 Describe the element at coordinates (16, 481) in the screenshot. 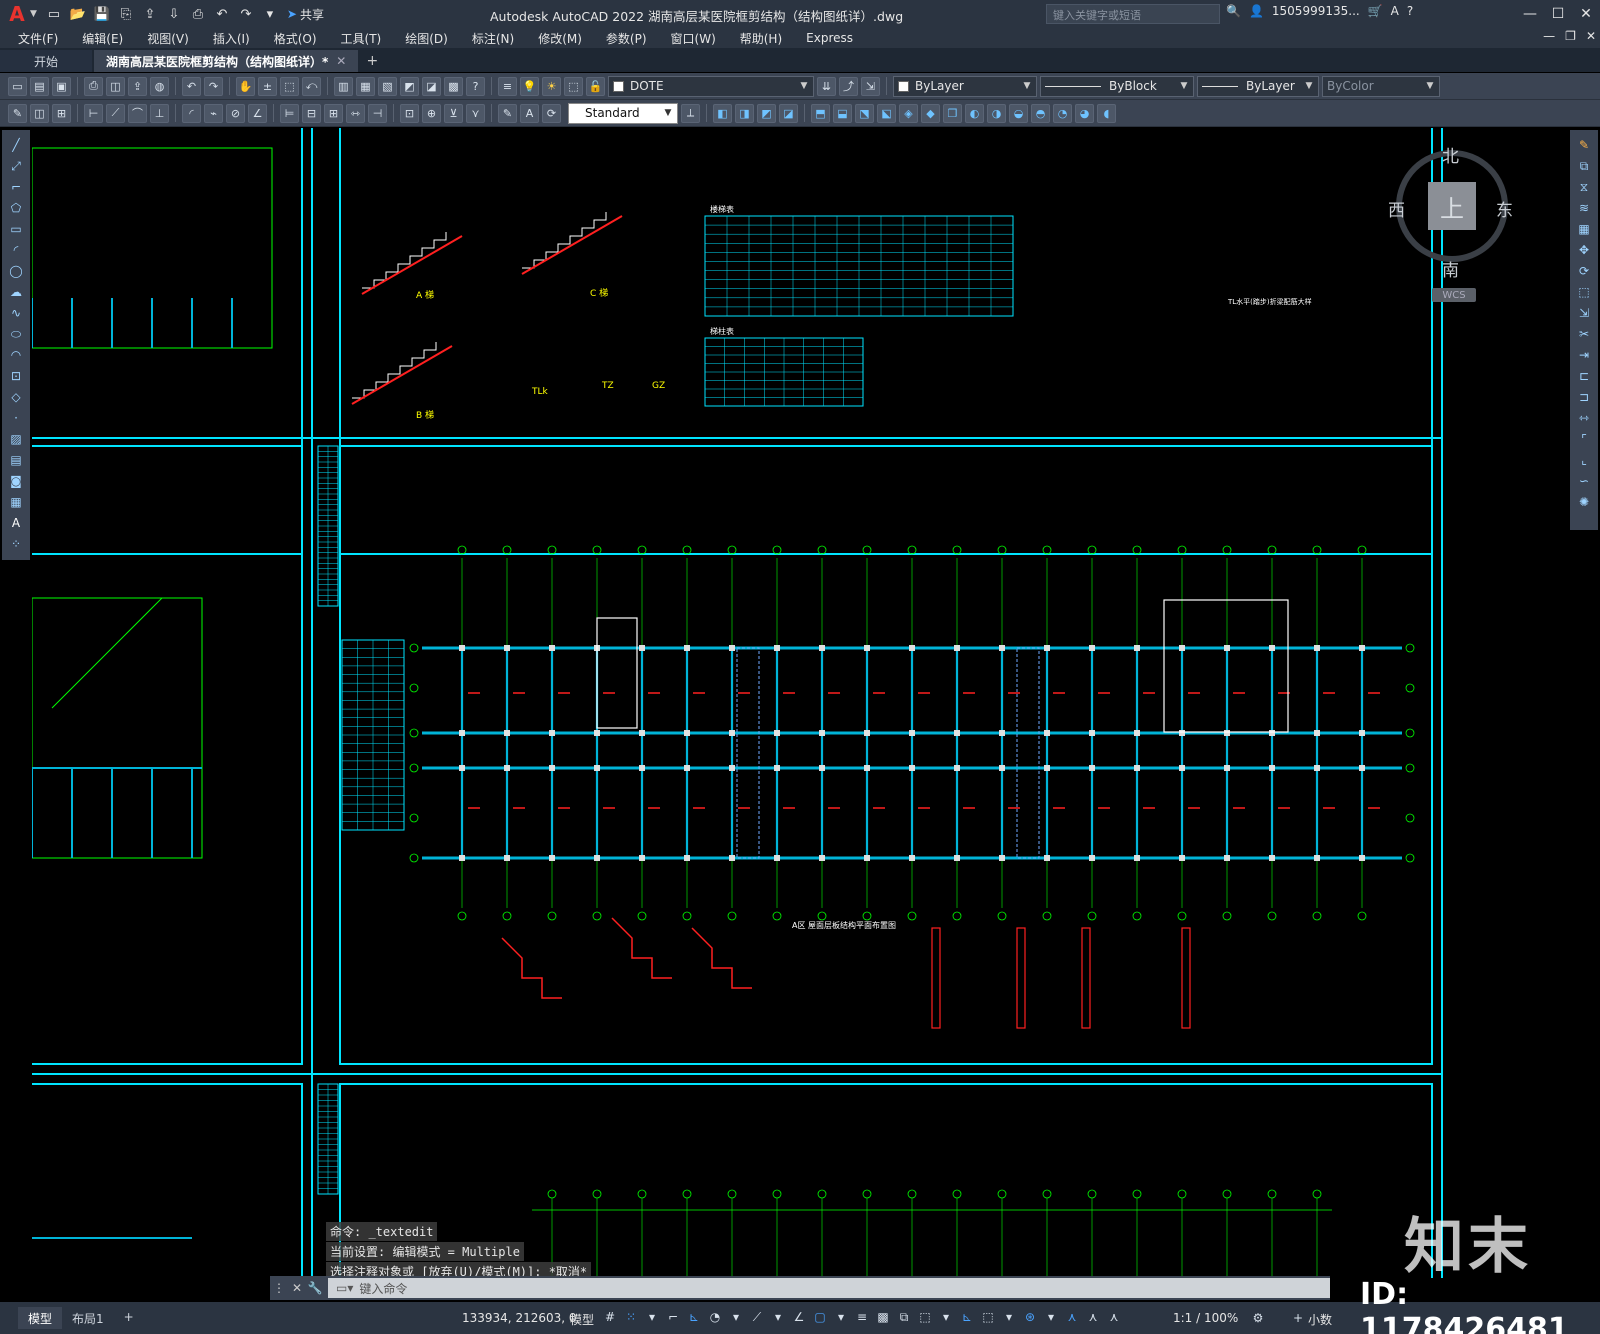

I see `region-icon: ◙` at that location.